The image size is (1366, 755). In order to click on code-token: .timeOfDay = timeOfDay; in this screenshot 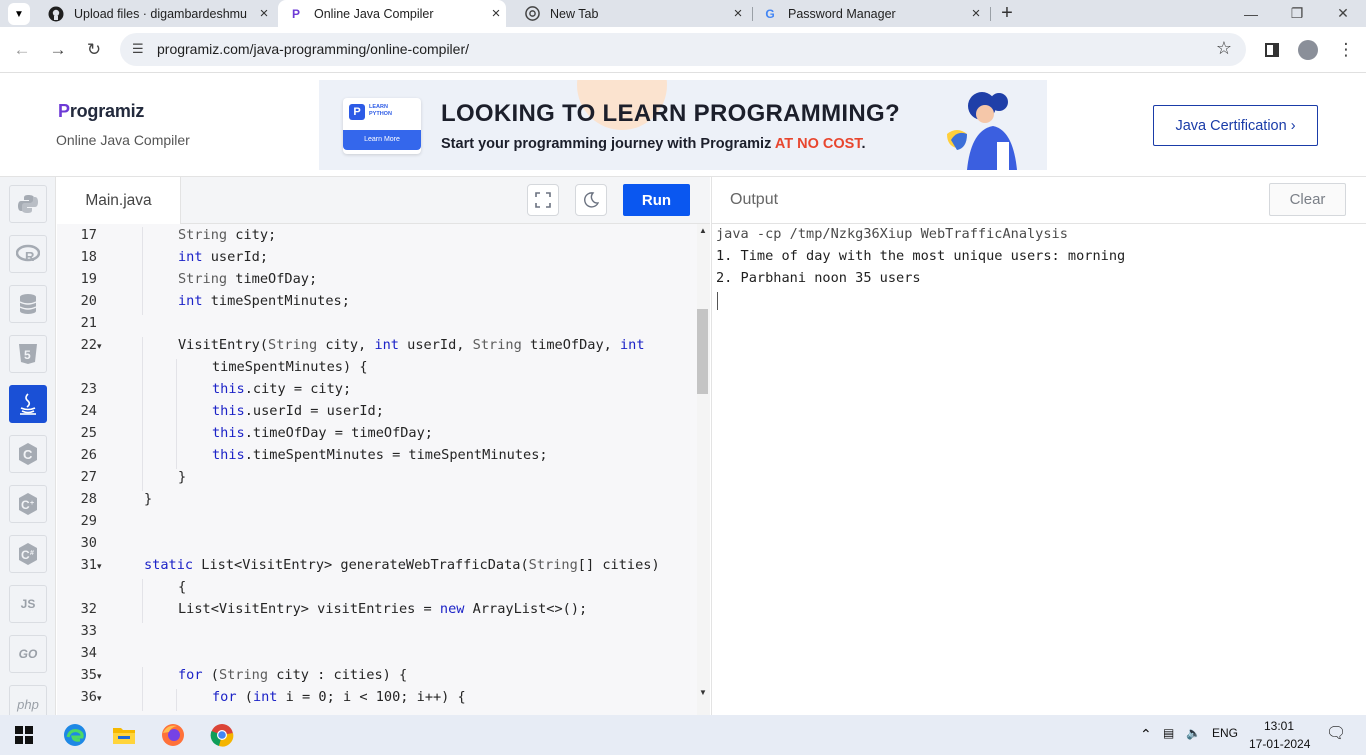, I will do `click(338, 433)`.